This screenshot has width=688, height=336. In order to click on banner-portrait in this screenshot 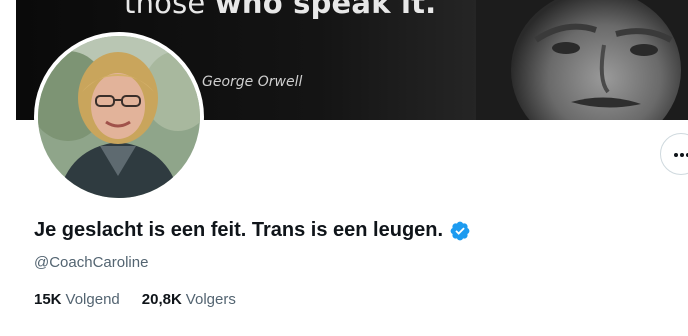, I will do `click(582, 60)`.